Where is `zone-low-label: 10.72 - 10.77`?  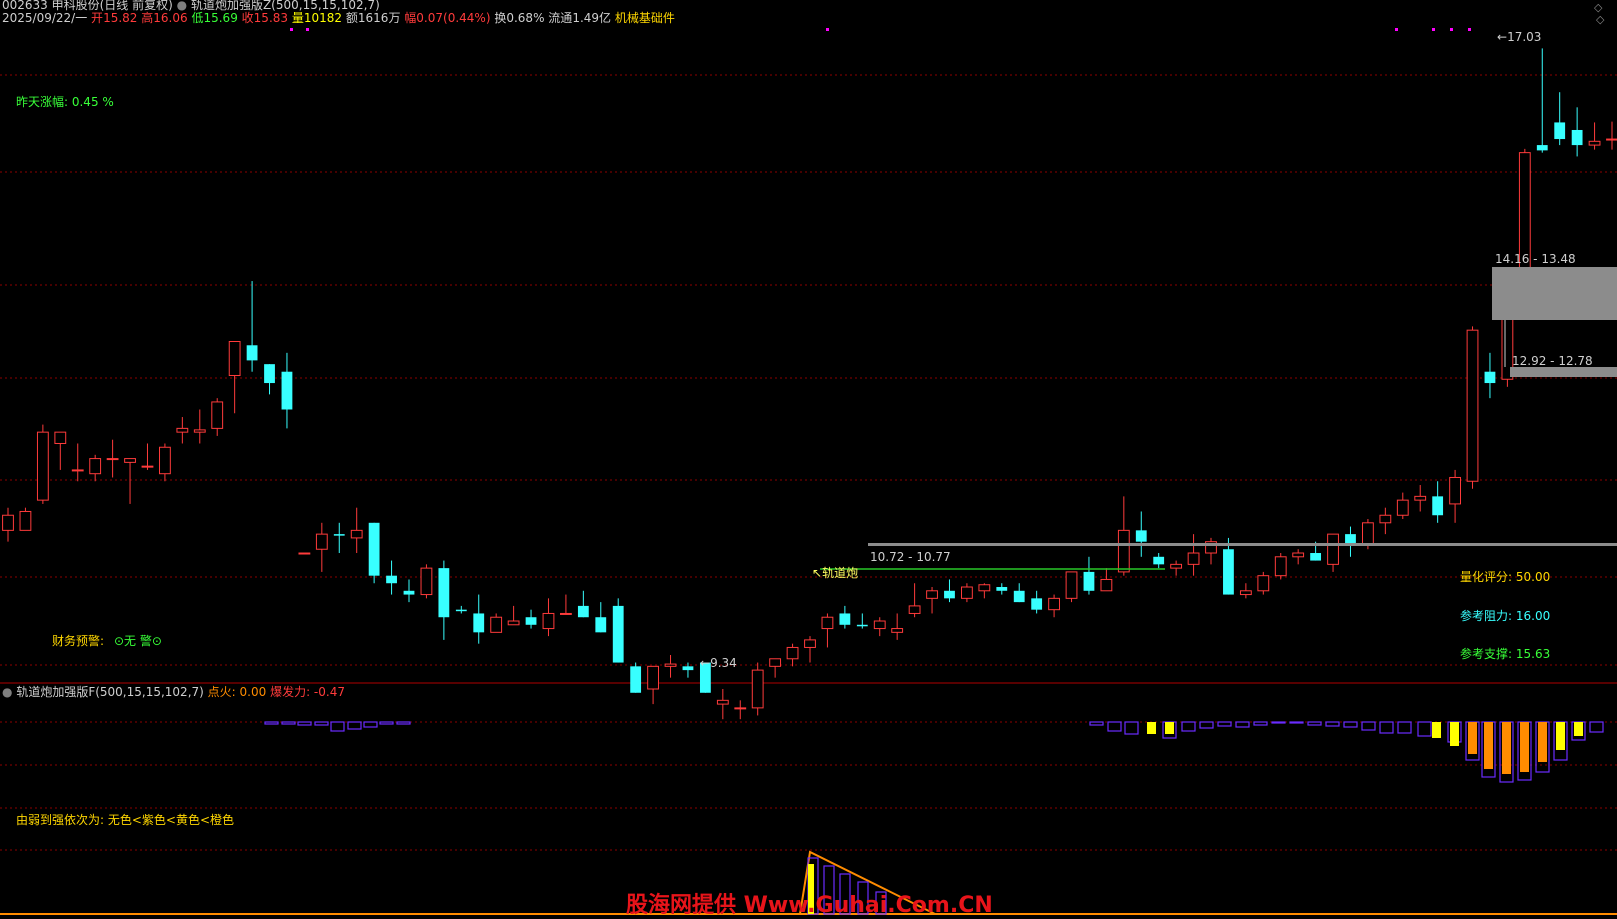 zone-low-label: 10.72 - 10.77 is located at coordinates (910, 557).